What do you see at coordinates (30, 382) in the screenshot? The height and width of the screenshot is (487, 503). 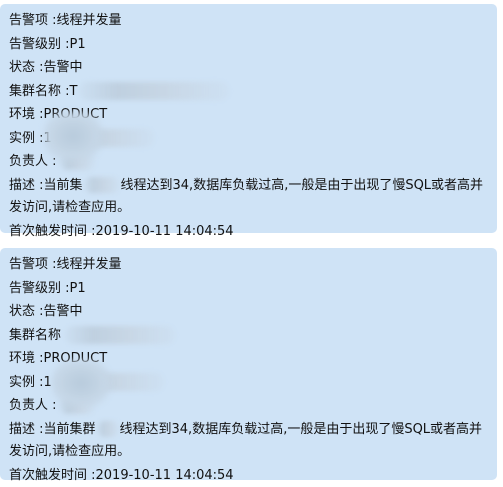 I see `instance-text: 实例 :1` at bounding box center [30, 382].